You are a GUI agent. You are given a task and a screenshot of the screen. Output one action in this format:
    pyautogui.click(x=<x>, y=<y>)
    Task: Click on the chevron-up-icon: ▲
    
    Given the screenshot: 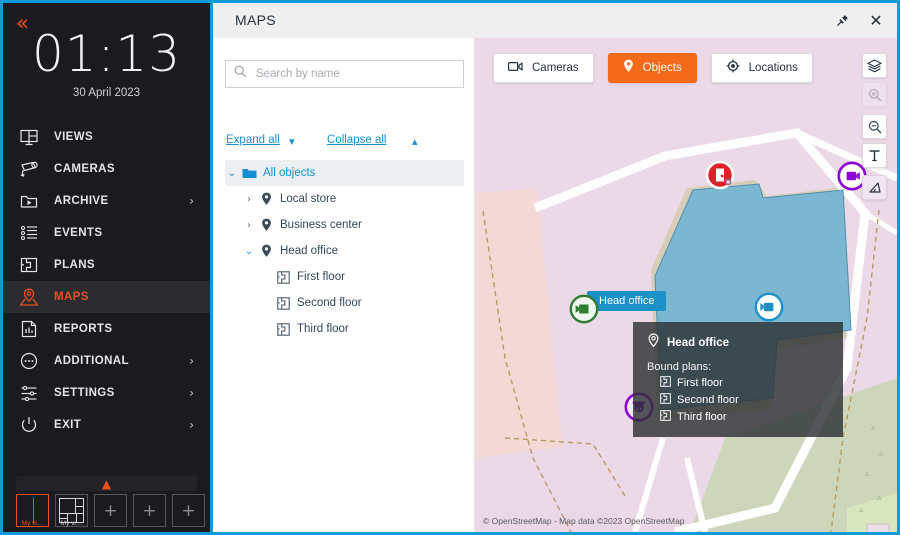 What is the action you would take?
    pyautogui.click(x=106, y=483)
    